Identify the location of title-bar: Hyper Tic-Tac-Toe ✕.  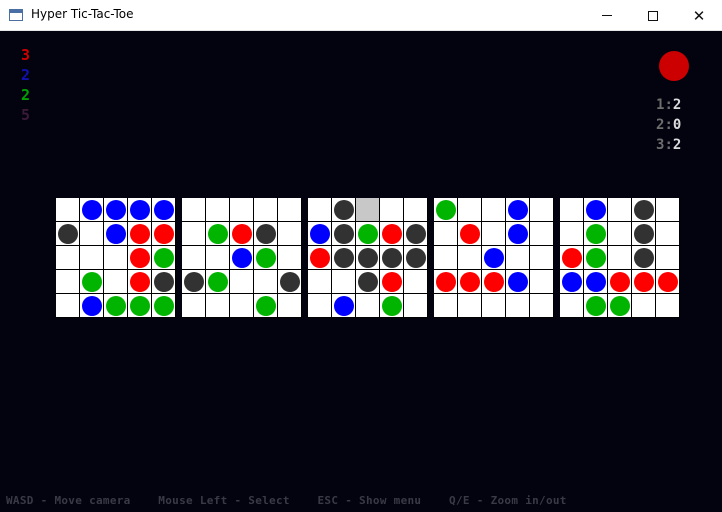
(361, 15).